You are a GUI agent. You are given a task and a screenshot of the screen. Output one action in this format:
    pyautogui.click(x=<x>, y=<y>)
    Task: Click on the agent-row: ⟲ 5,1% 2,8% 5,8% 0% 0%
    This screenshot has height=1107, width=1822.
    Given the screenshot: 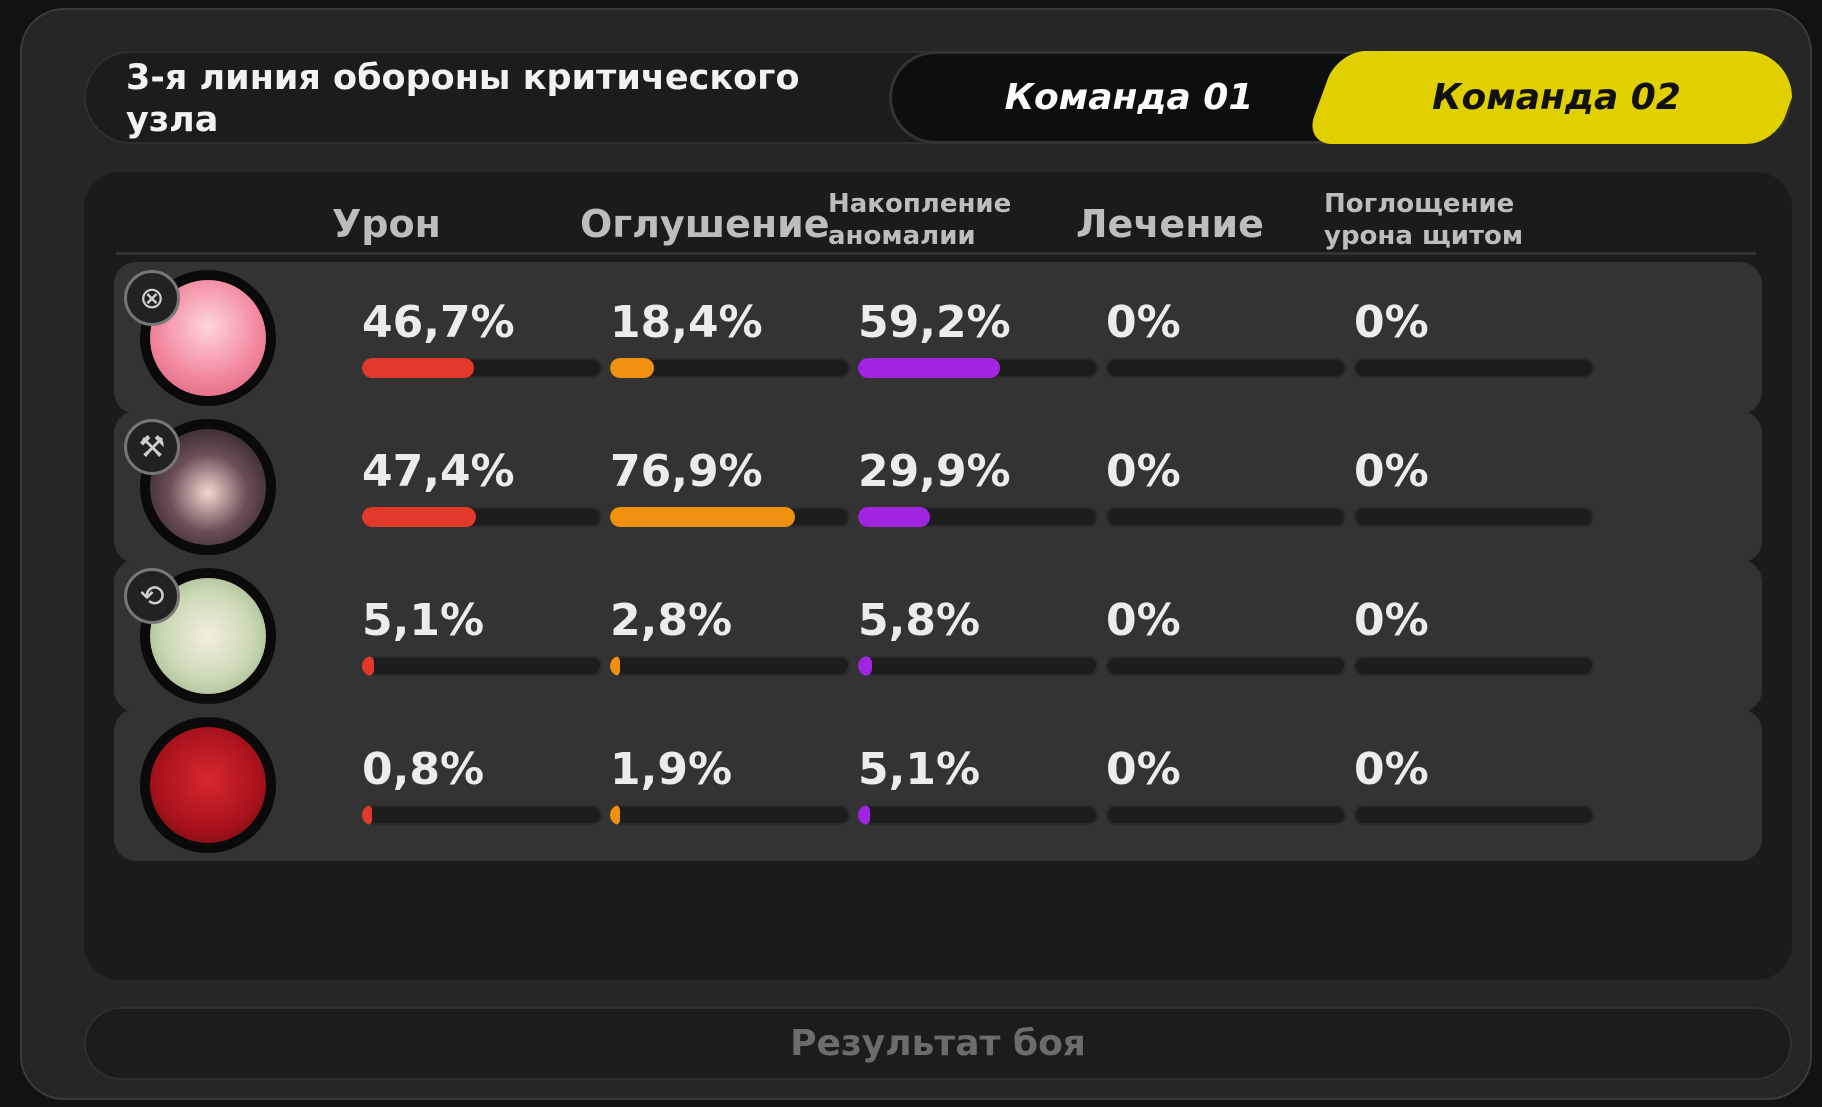 What is the action you would take?
    pyautogui.click(x=938, y=636)
    